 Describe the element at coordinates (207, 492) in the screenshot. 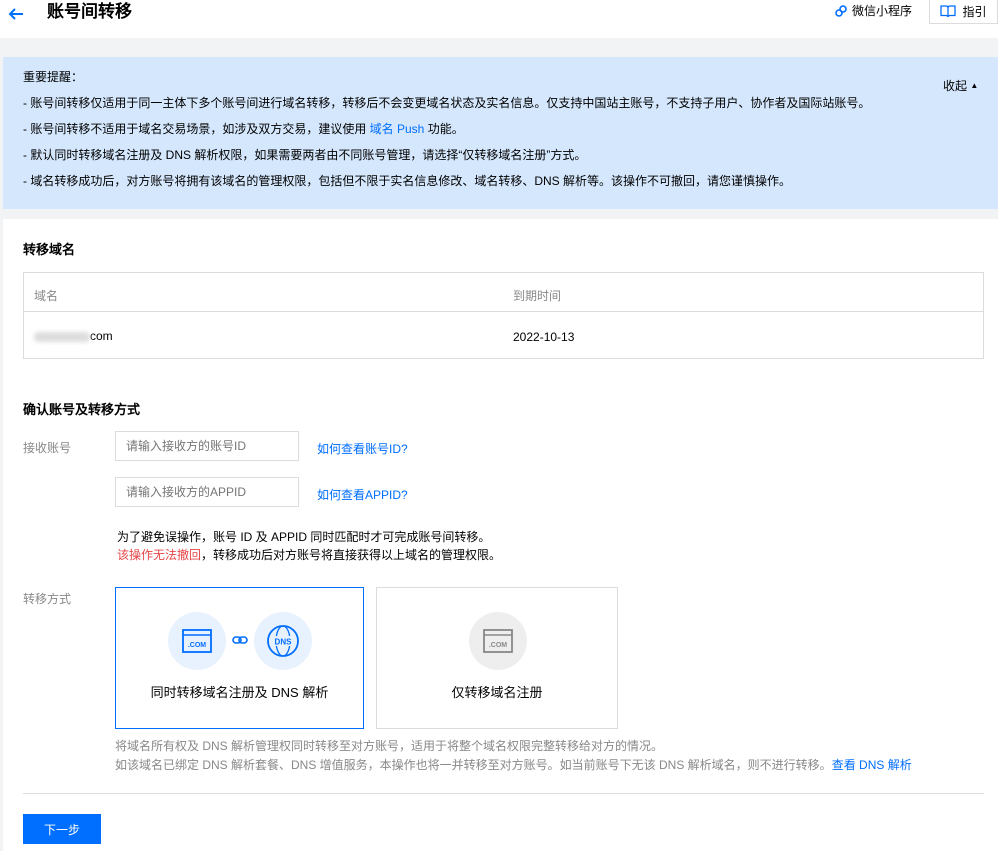

I see `appid-input` at that location.